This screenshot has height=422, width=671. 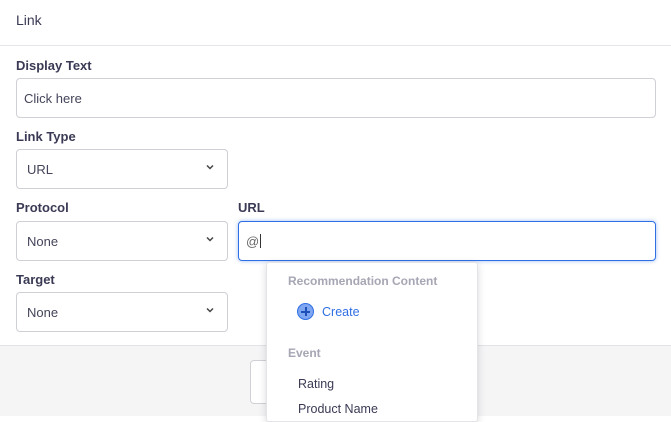 I want to click on section-event: Event, so click(x=304, y=353).